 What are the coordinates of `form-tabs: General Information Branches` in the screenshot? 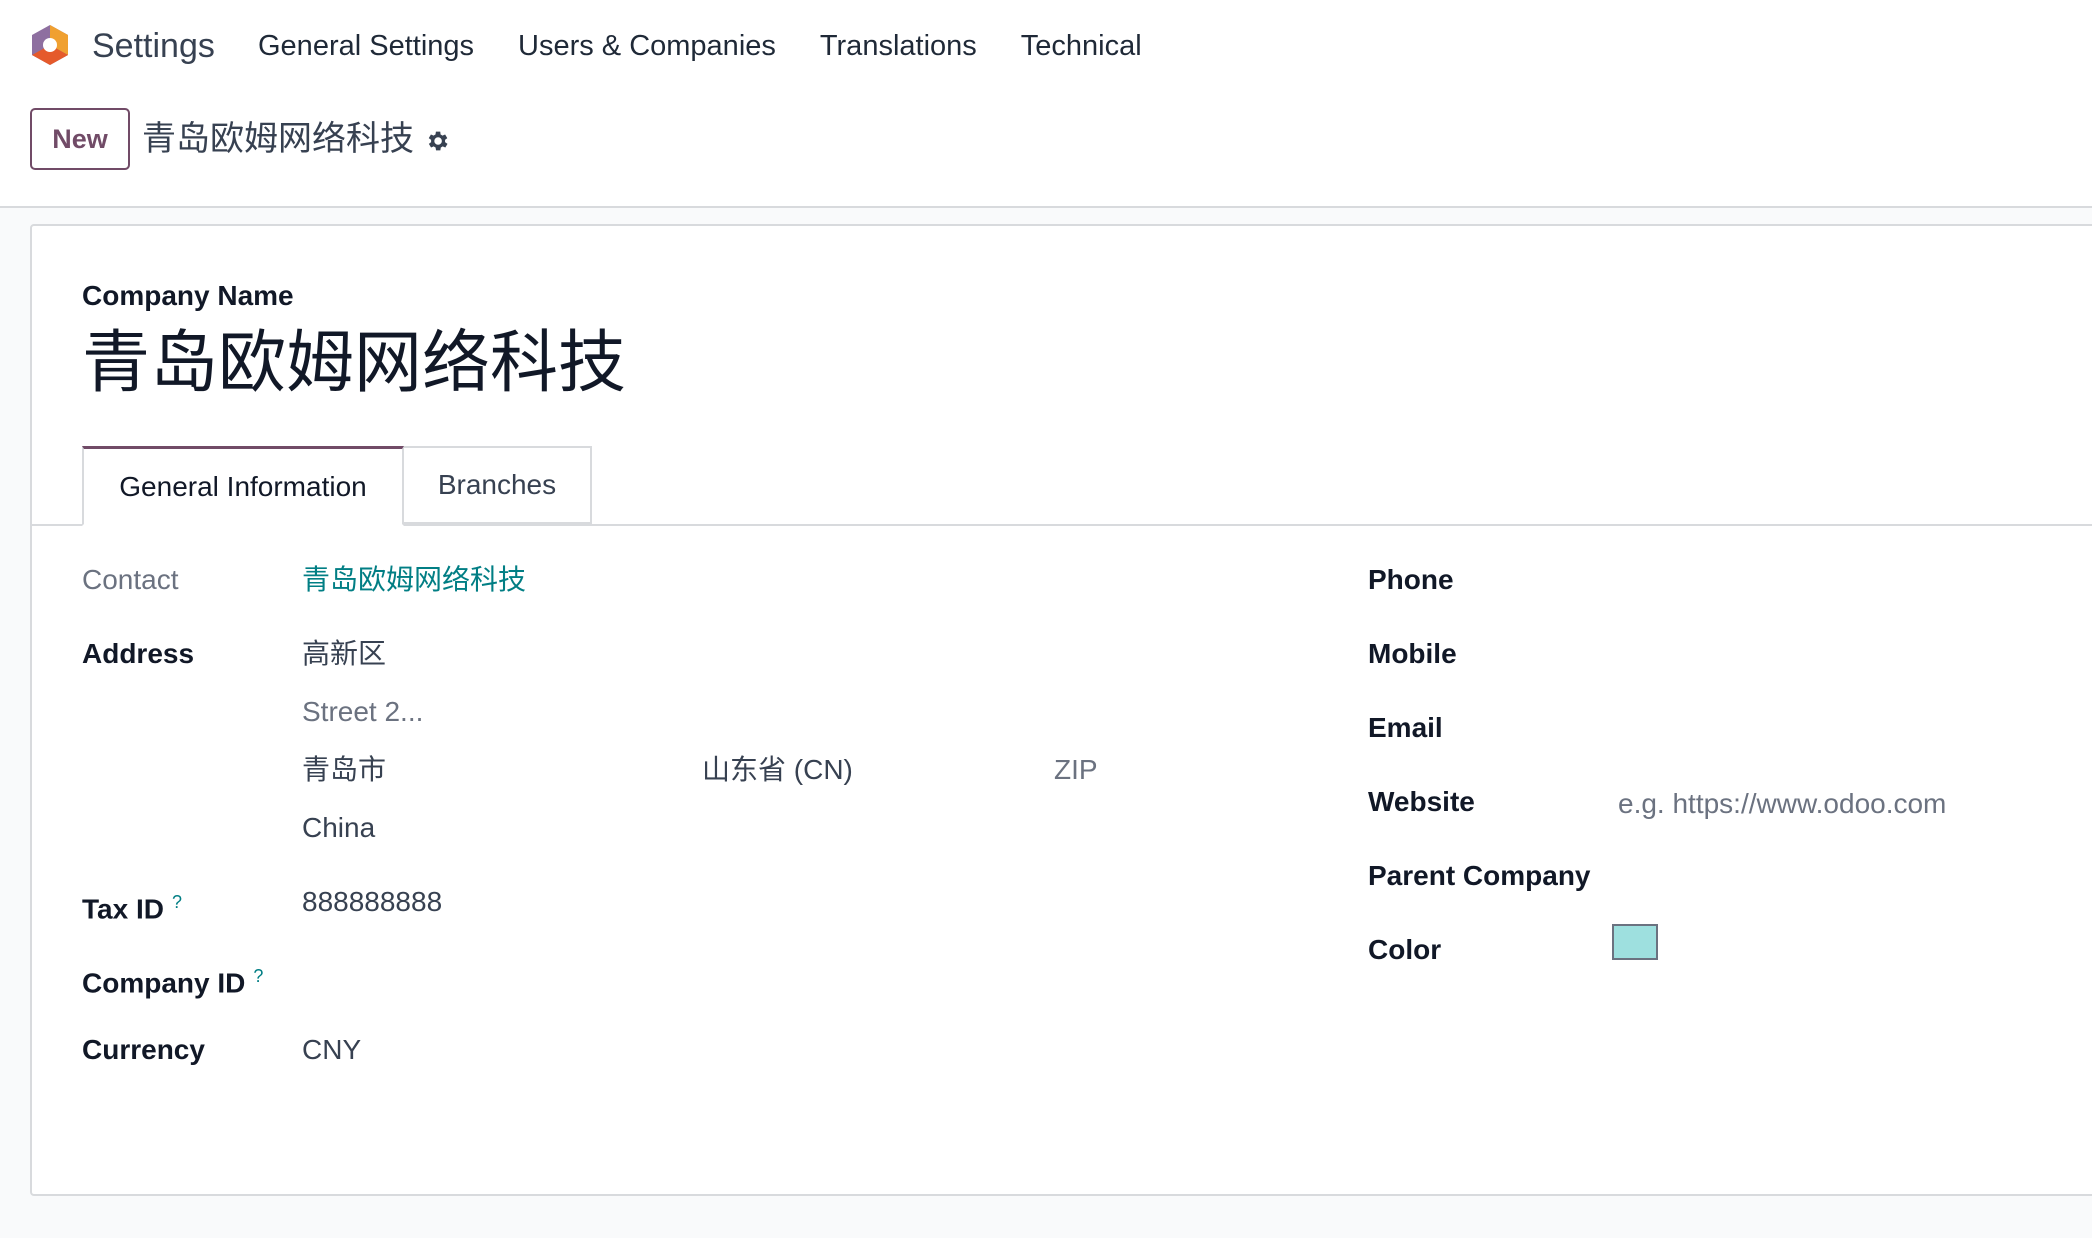 It's located at (1062, 486).